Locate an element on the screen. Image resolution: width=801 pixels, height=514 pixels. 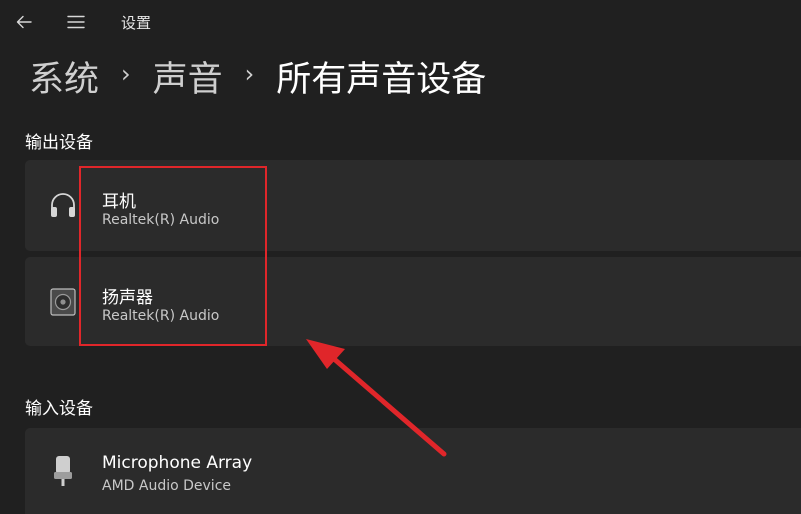
device-name: 扬声器 is located at coordinates (127, 298).